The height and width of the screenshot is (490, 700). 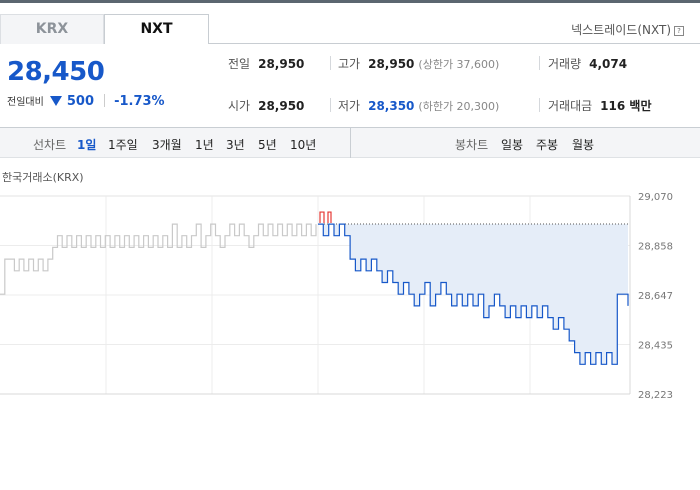 What do you see at coordinates (472, 145) in the screenshot?
I see `candle-chart-label: 봉차트` at bounding box center [472, 145].